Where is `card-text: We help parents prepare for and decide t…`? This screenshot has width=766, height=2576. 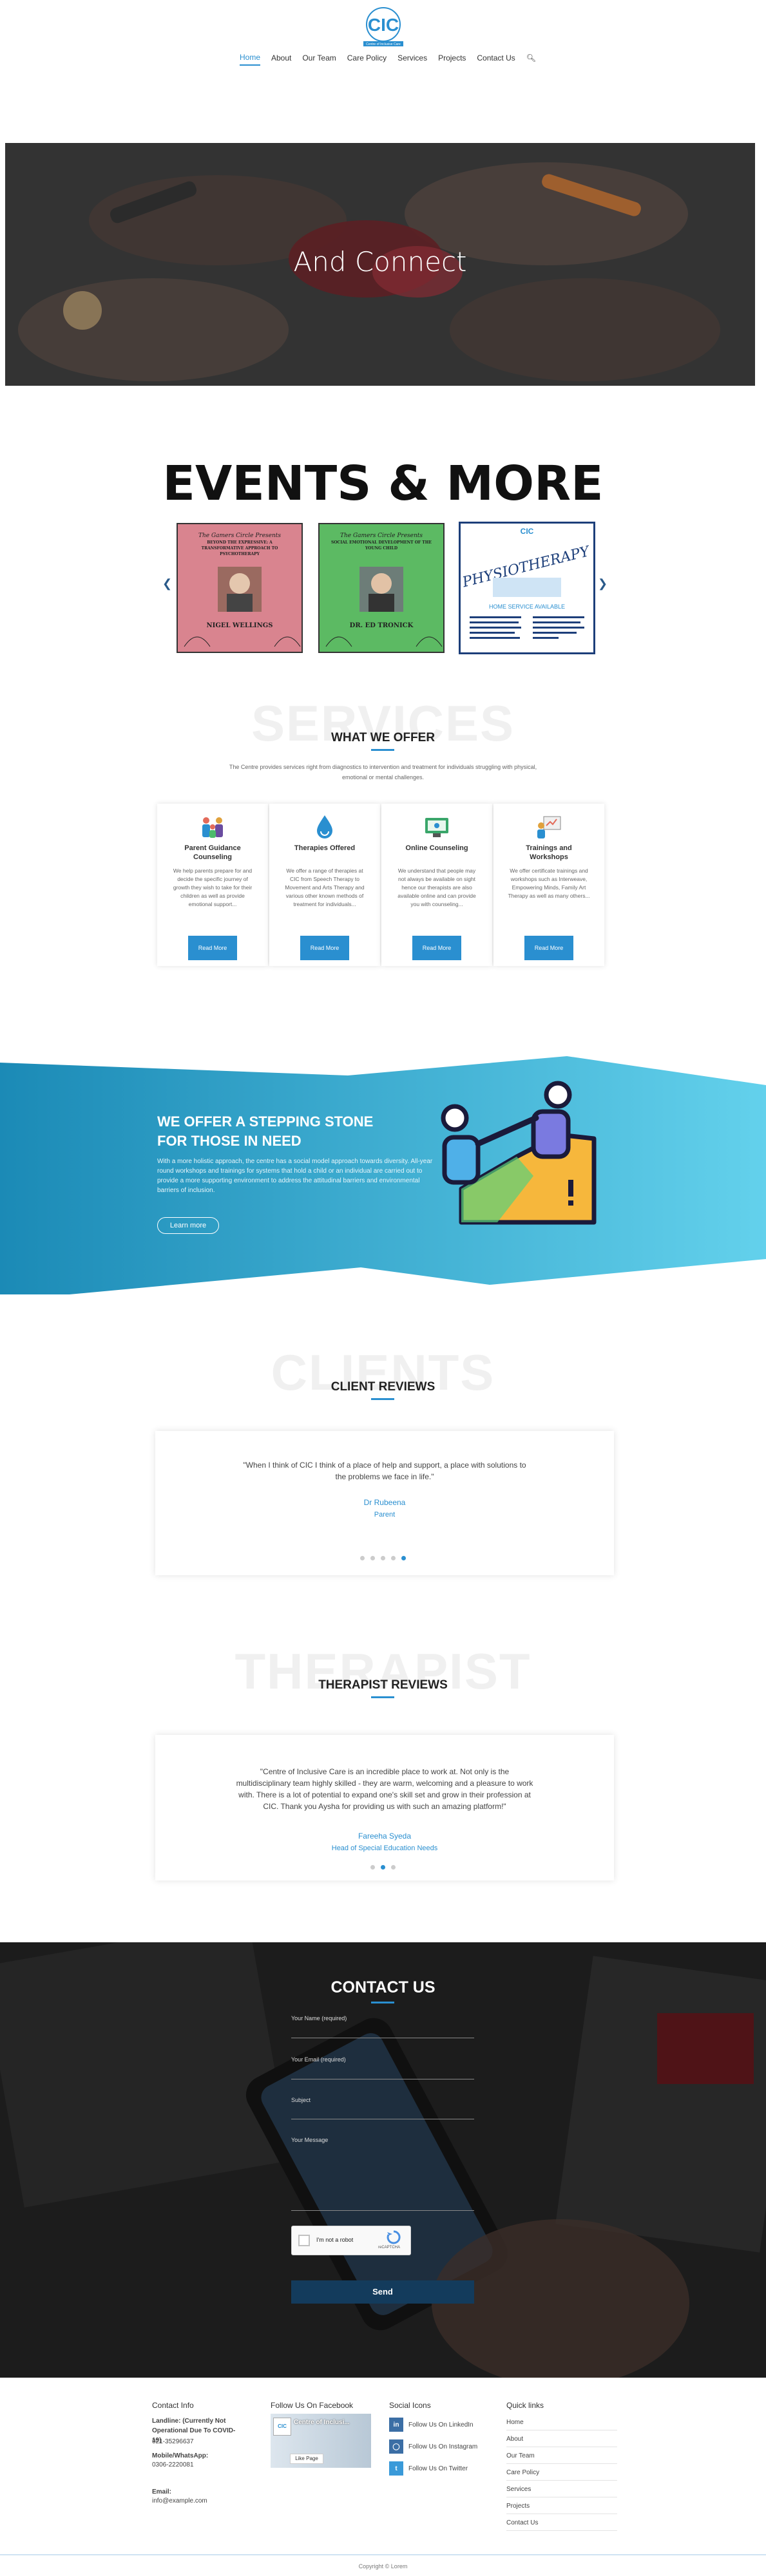
card-text: We help parents prepare for and decide t… is located at coordinates (213, 887).